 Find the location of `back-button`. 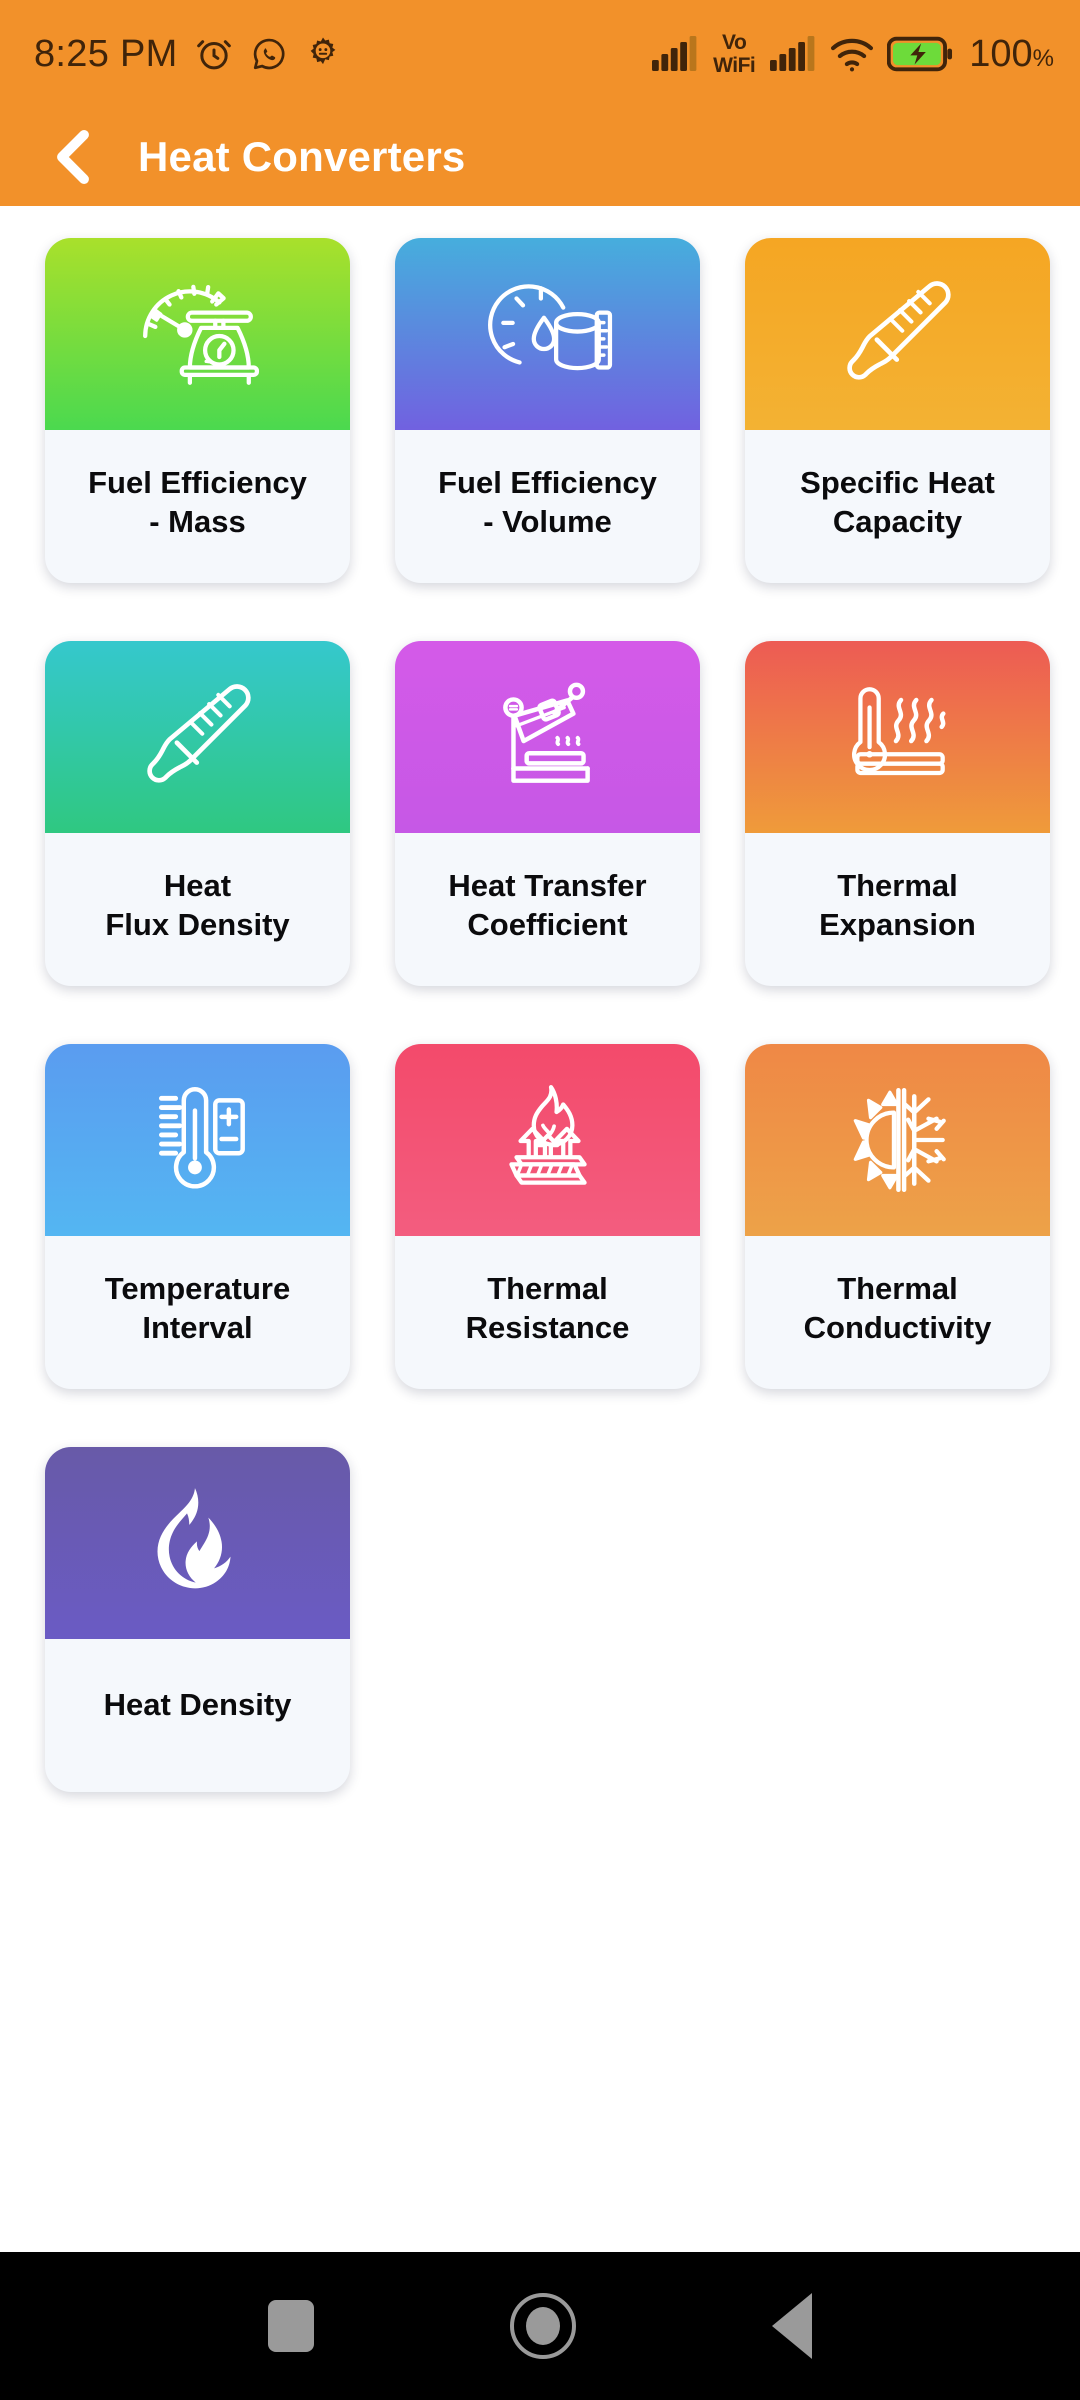

back-button is located at coordinates (792, 2326).